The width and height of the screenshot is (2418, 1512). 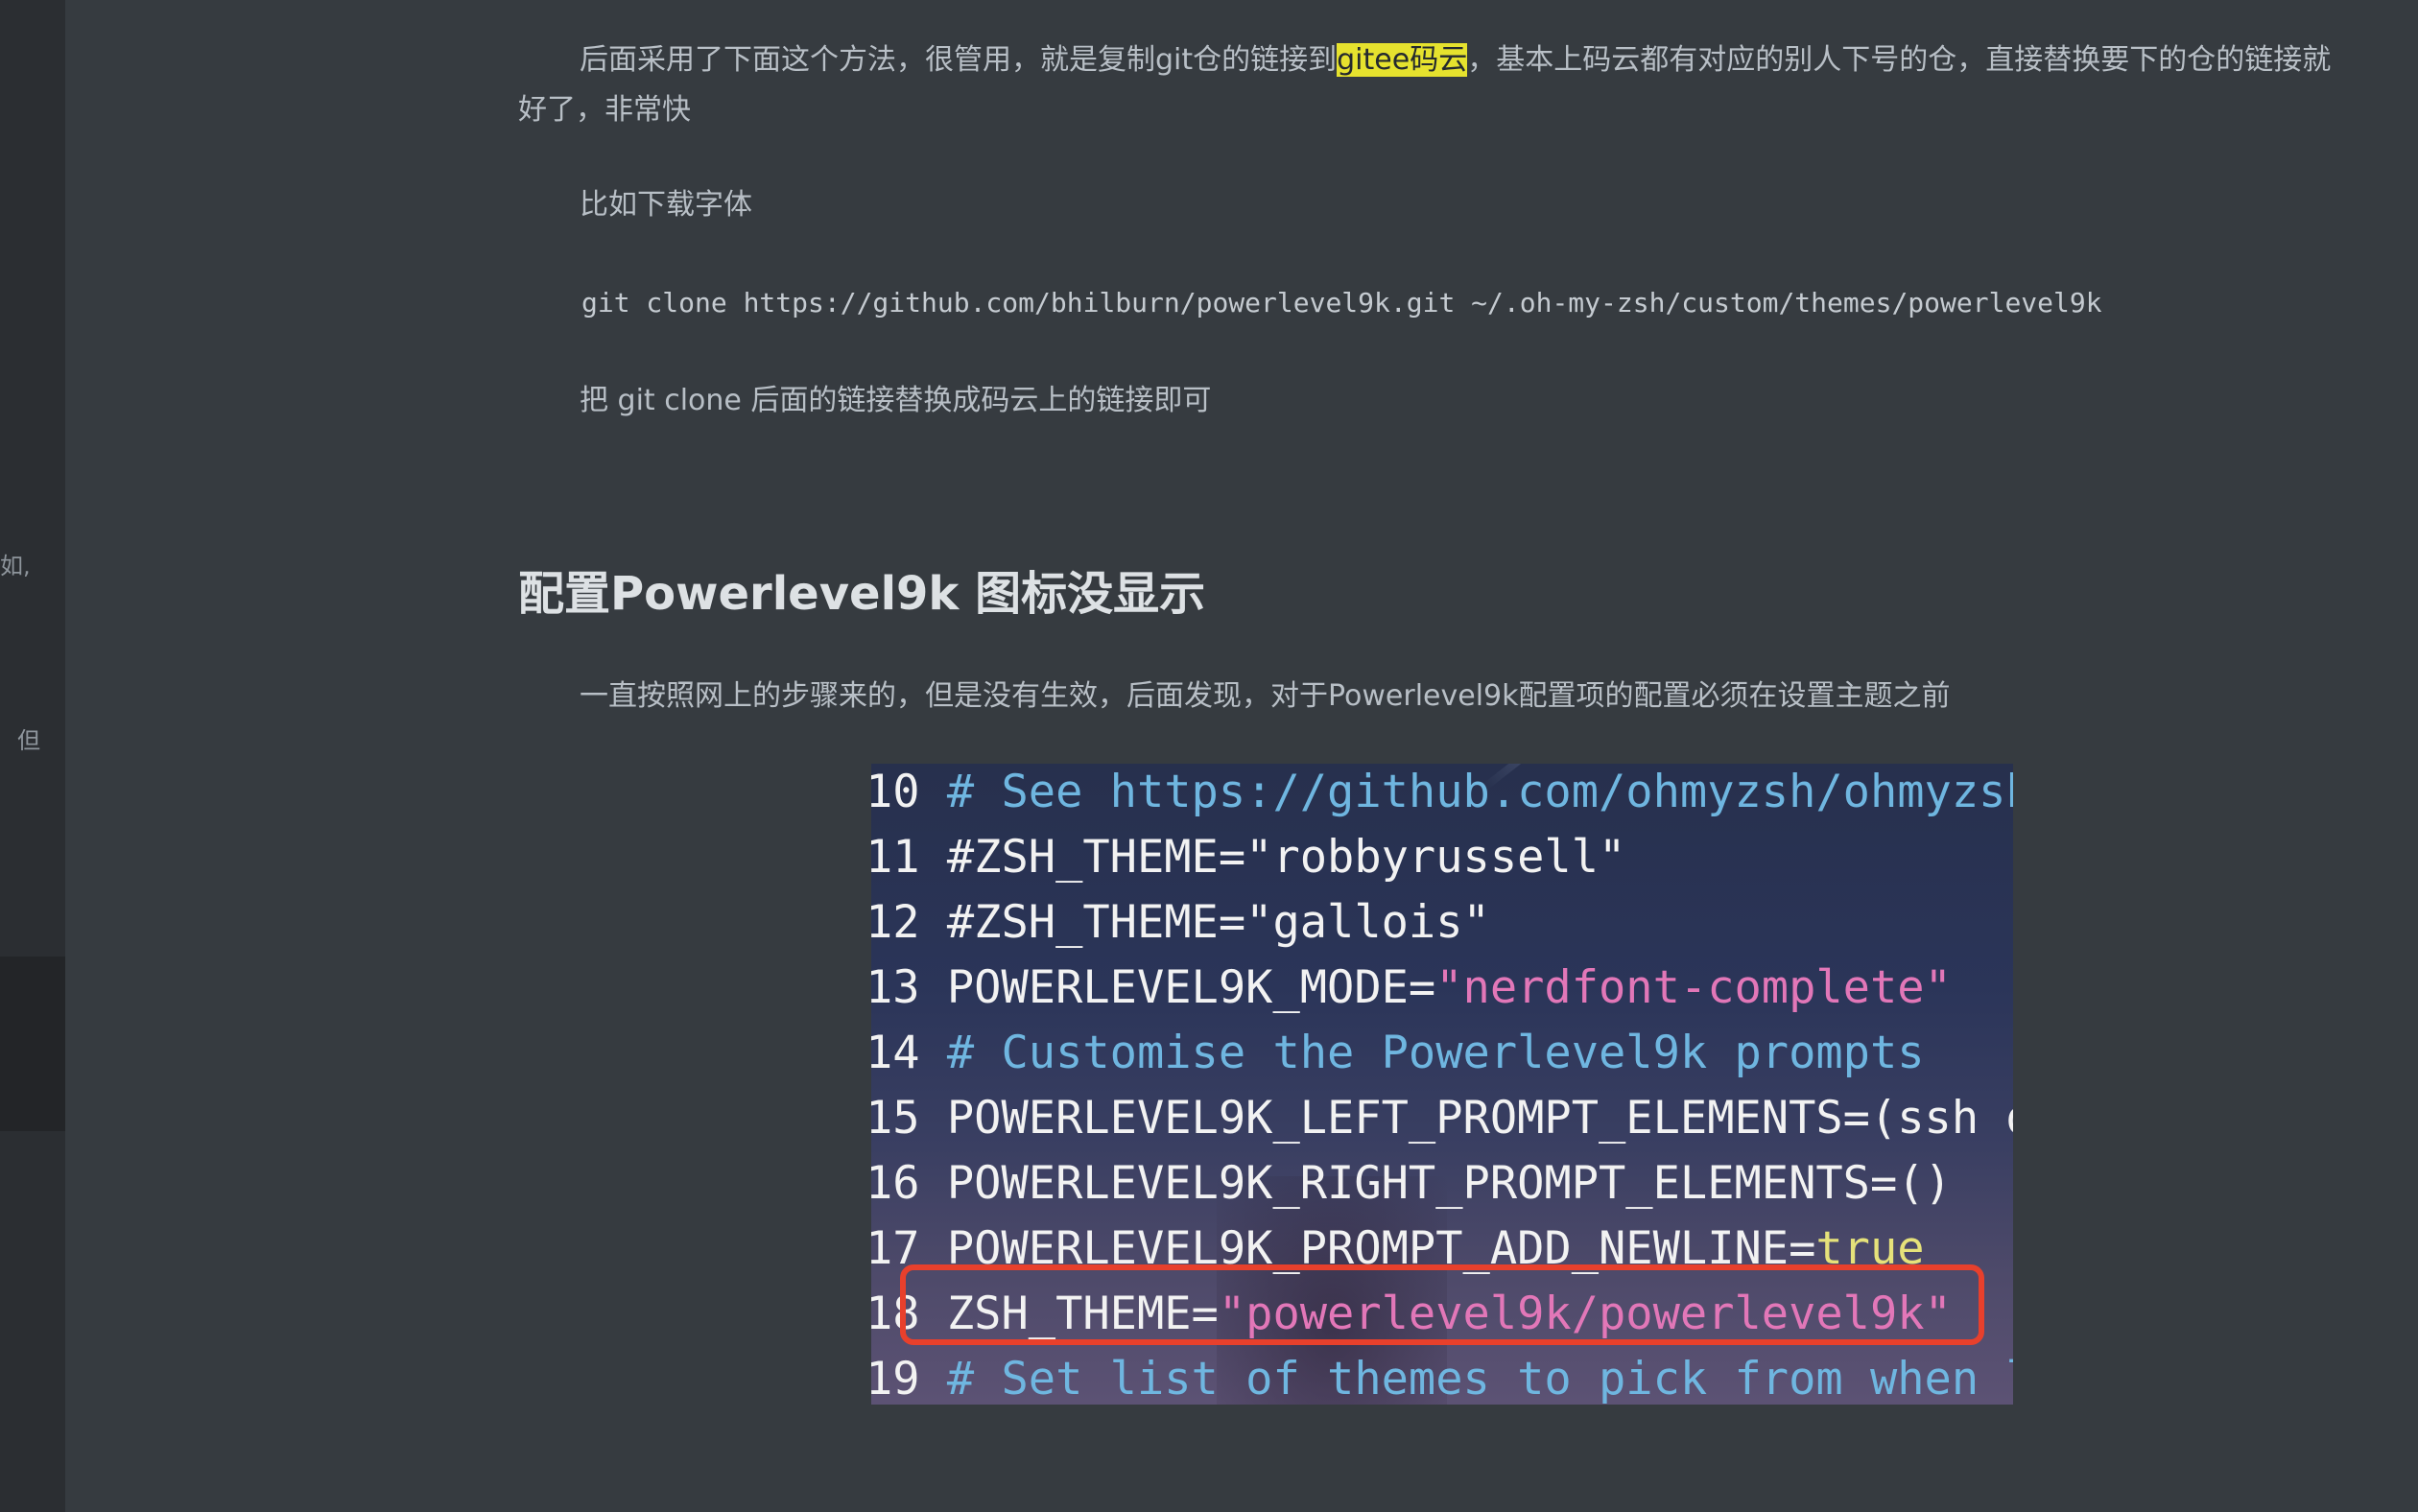 I want to click on code-line: 16 POWERLEVEL9K_RIGHT_PROMPT_ELEMENTS=(), so click(x=1411, y=1184).